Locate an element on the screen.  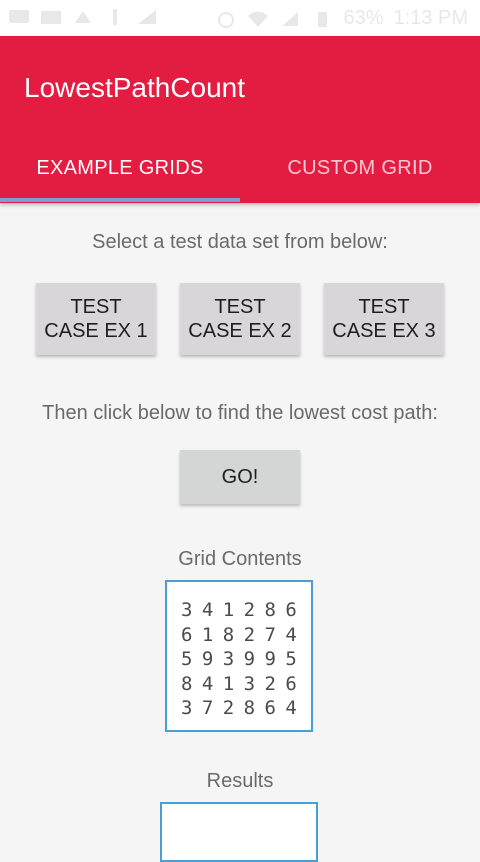
test-case-ex-2-button: TEST CASE EX 2 is located at coordinates (240, 319).